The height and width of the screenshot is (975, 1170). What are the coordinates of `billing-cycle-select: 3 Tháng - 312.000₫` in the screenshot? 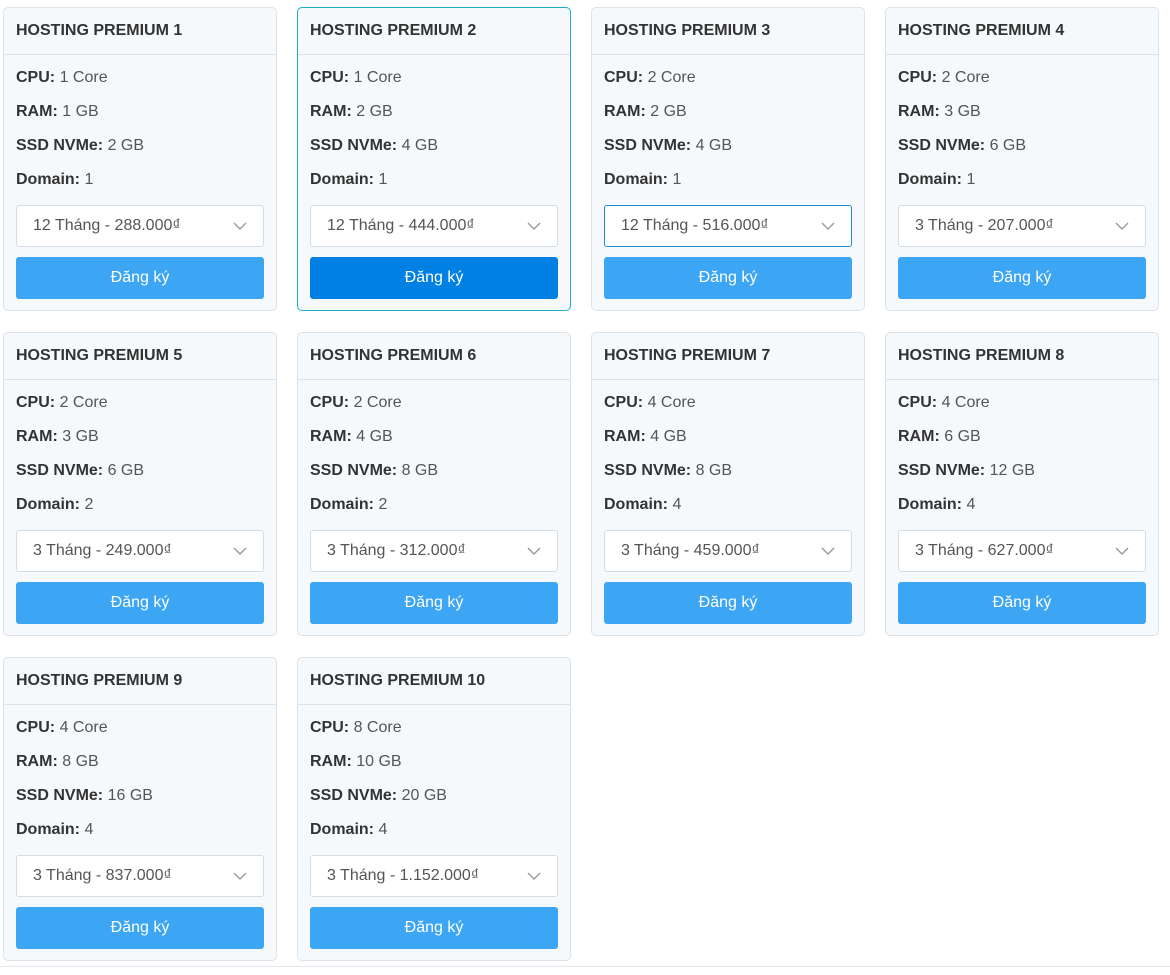 It's located at (434, 551).